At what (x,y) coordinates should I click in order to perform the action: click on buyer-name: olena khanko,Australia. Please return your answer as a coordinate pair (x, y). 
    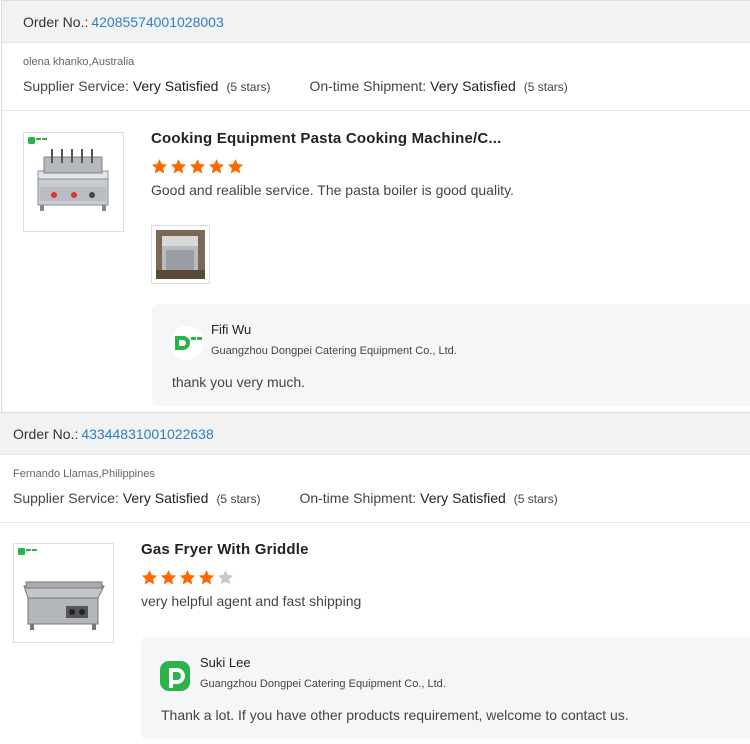
    Looking at the image, I should click on (79, 62).